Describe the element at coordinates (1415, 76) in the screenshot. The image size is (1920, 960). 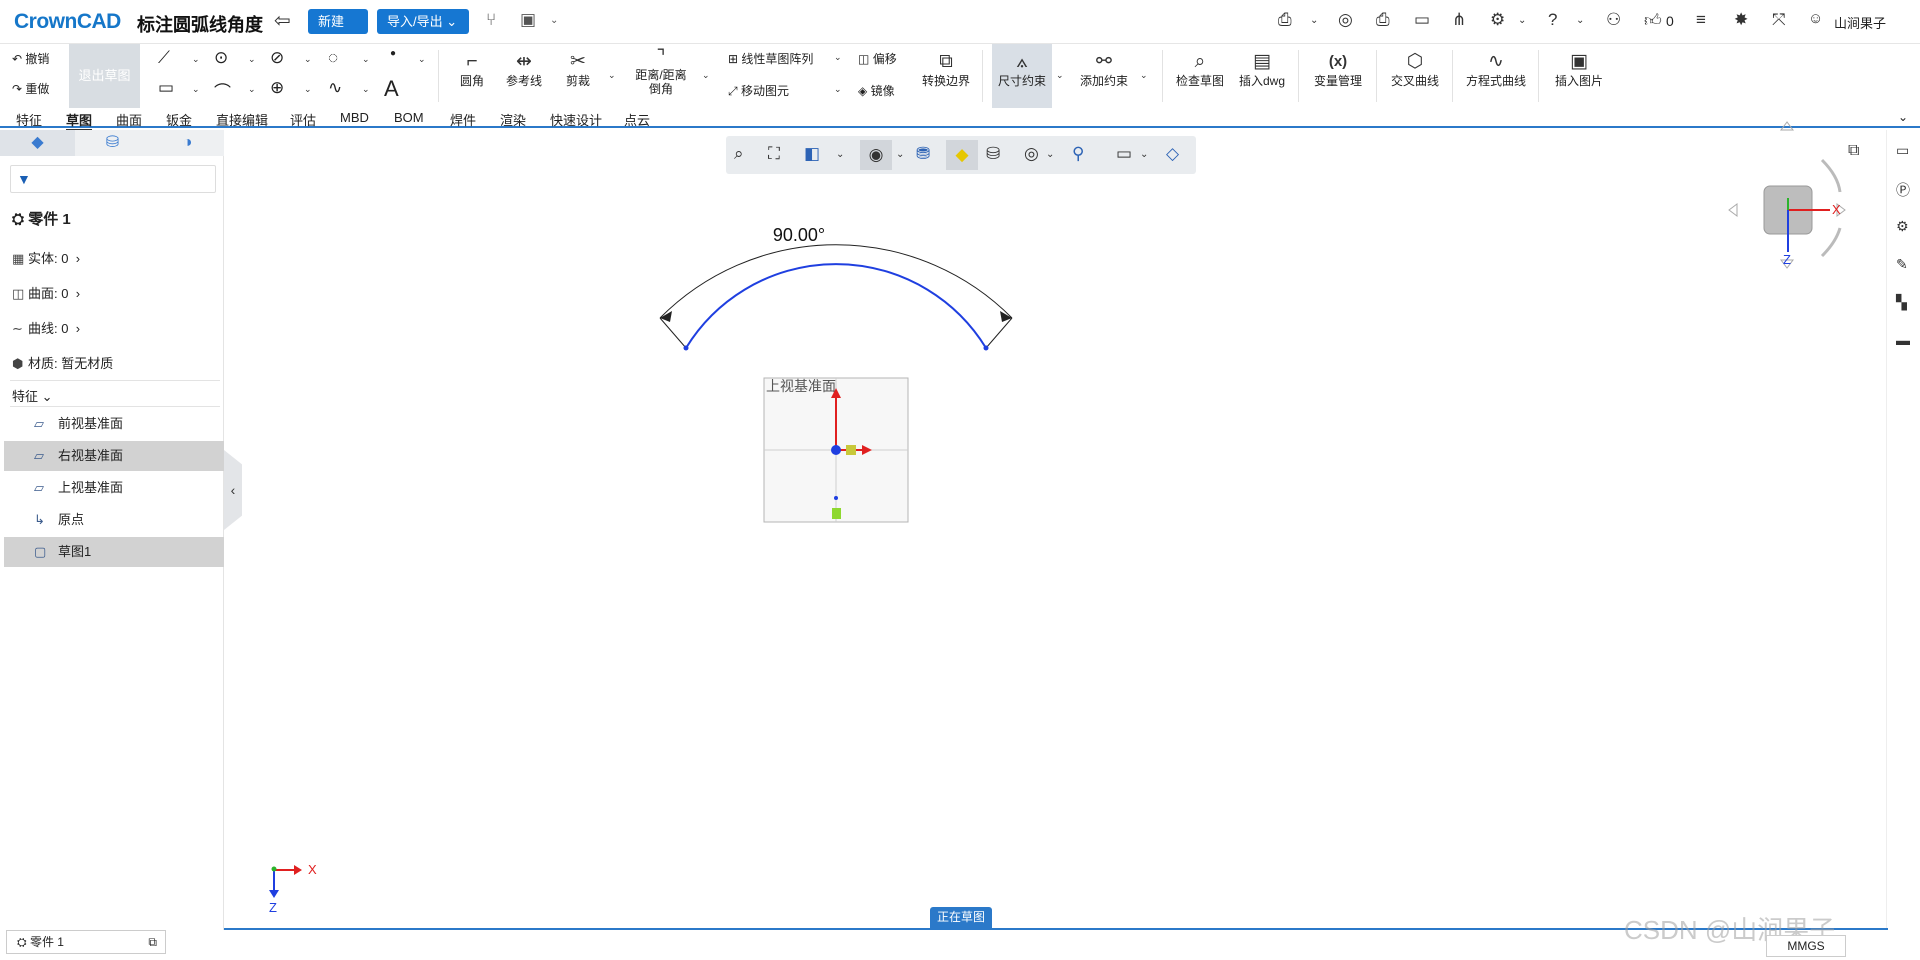
I see `cross-curve-button: ⬡ 交叉曲线` at that location.